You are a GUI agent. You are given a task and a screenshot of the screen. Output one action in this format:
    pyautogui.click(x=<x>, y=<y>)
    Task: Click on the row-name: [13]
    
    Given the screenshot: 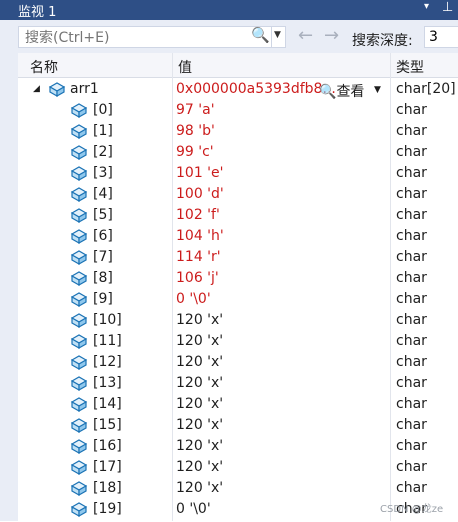 What is the action you would take?
    pyautogui.click(x=107, y=383)
    